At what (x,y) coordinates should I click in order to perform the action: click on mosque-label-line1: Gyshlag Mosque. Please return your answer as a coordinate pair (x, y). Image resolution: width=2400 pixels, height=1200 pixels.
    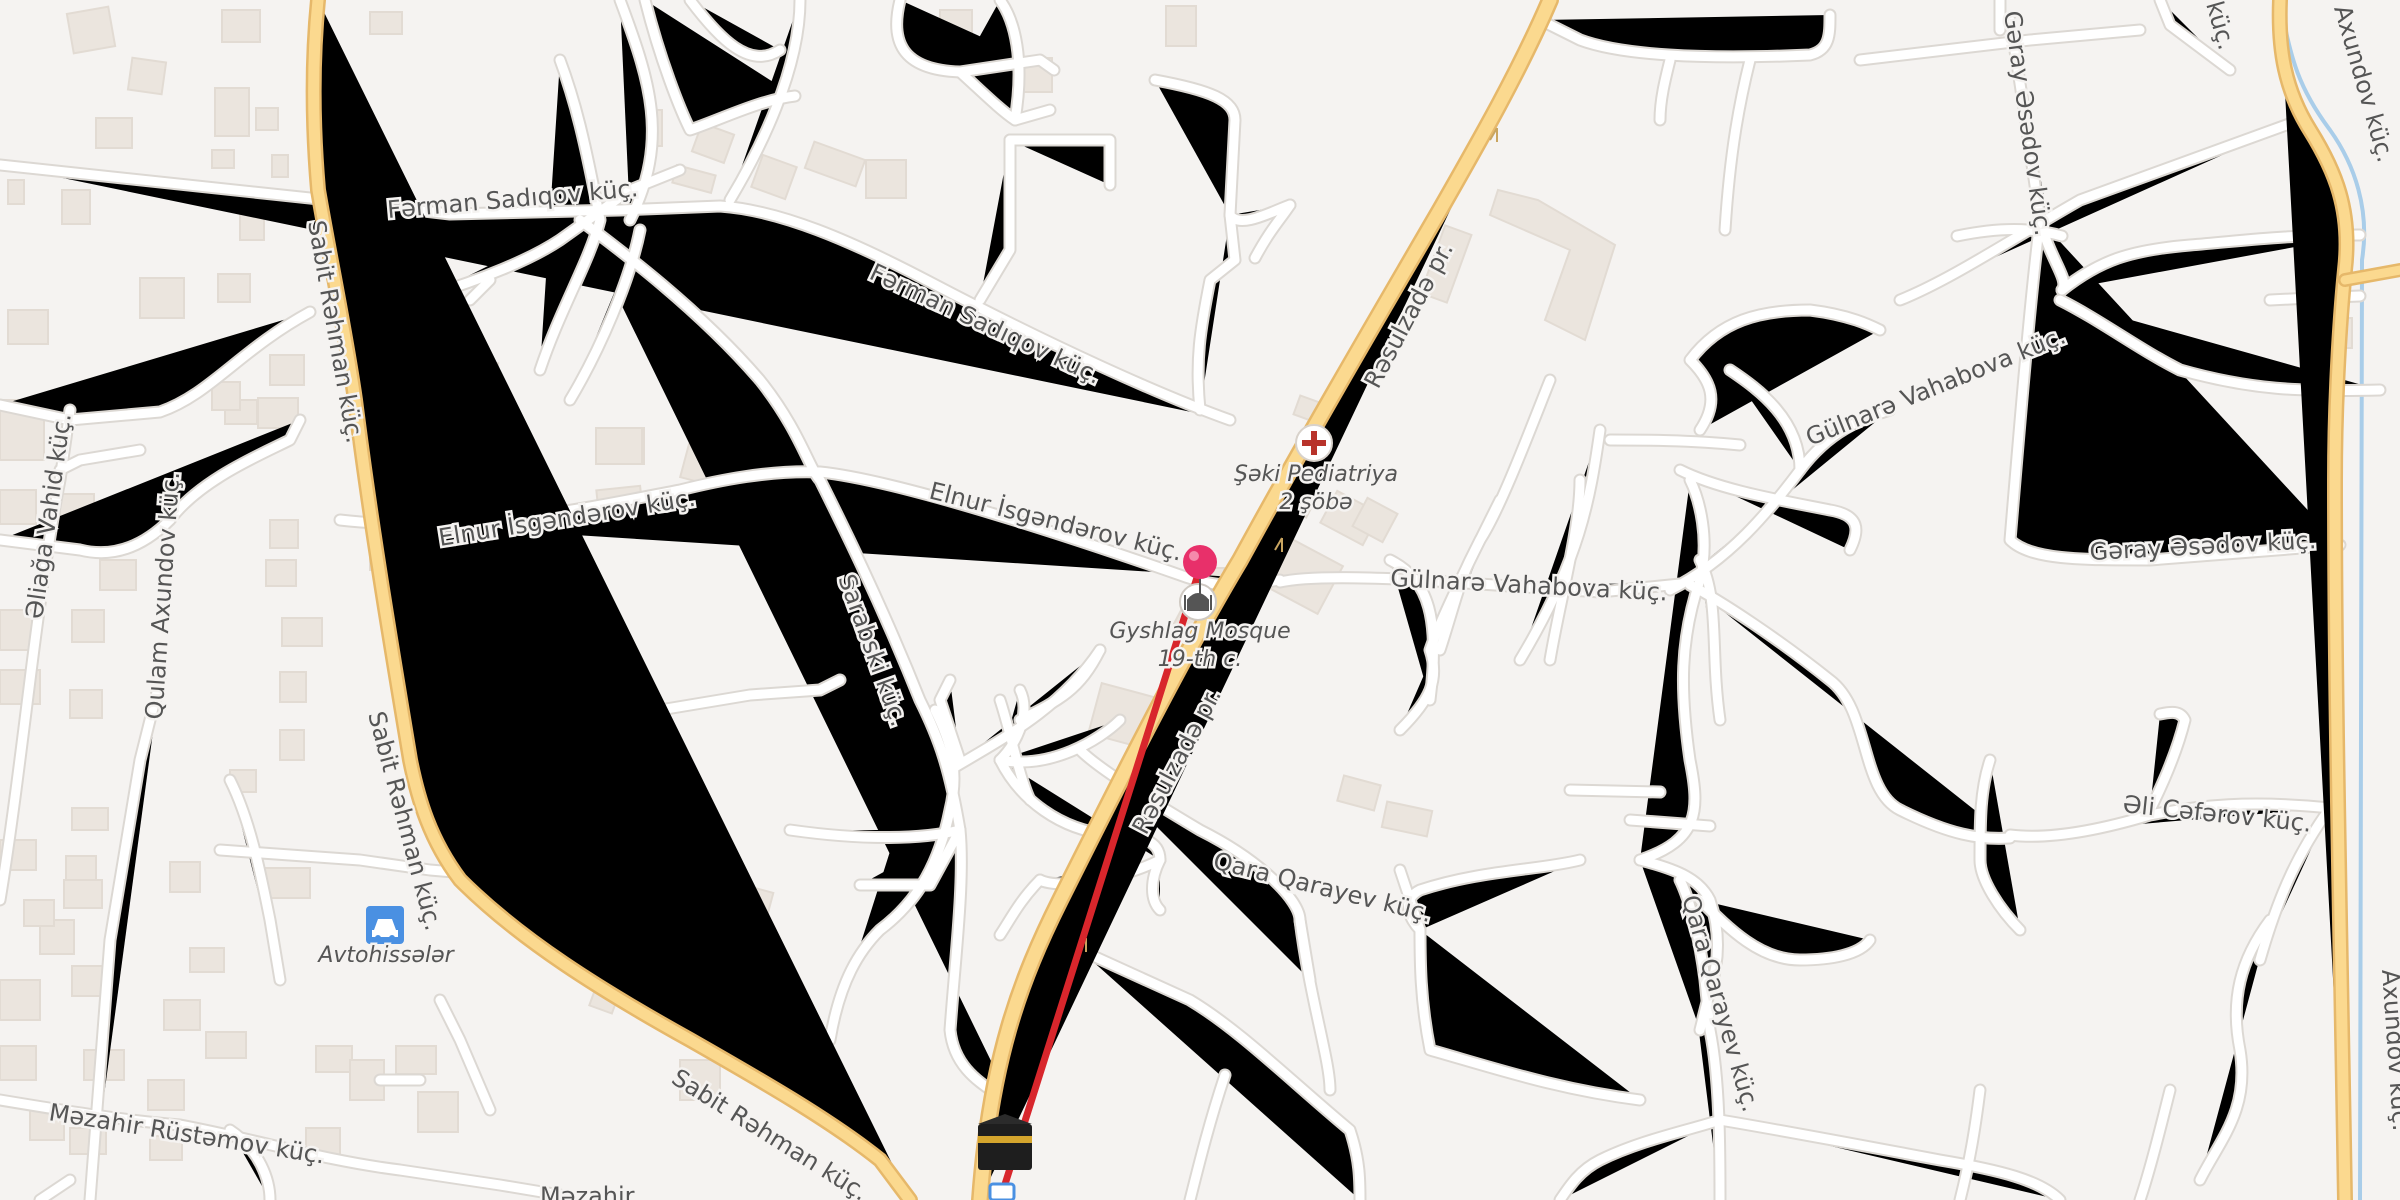
    Looking at the image, I should click on (1199, 631).